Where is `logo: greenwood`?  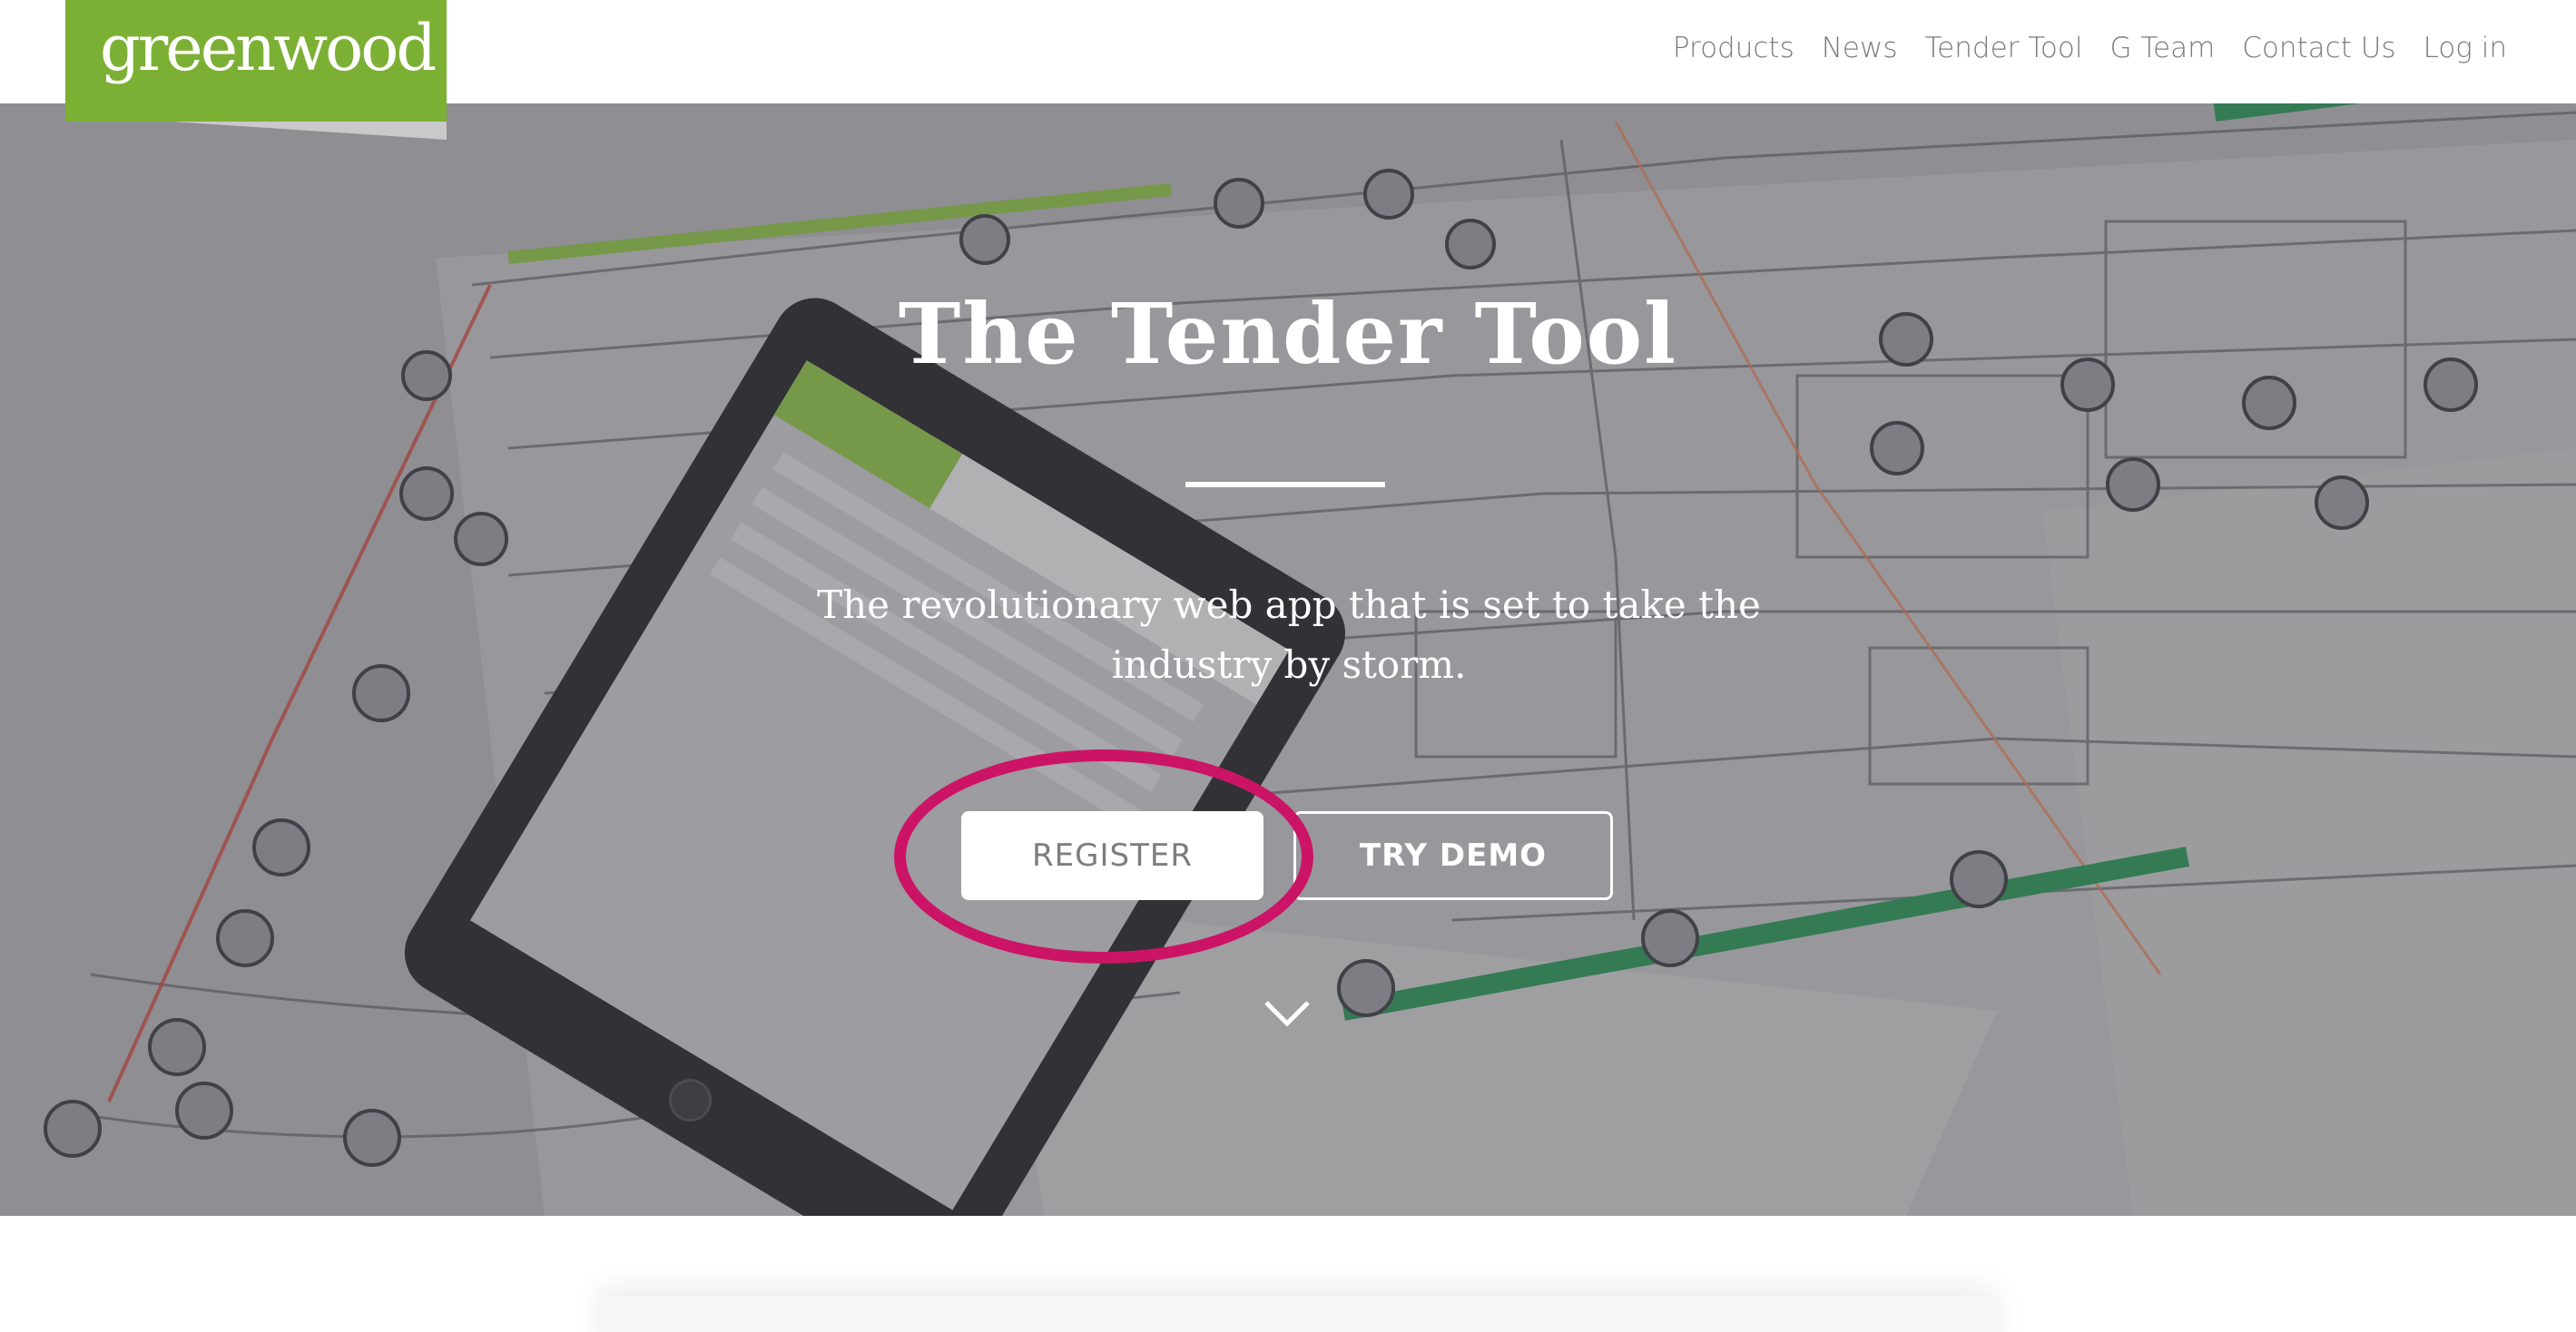 logo: greenwood is located at coordinates (256, 70).